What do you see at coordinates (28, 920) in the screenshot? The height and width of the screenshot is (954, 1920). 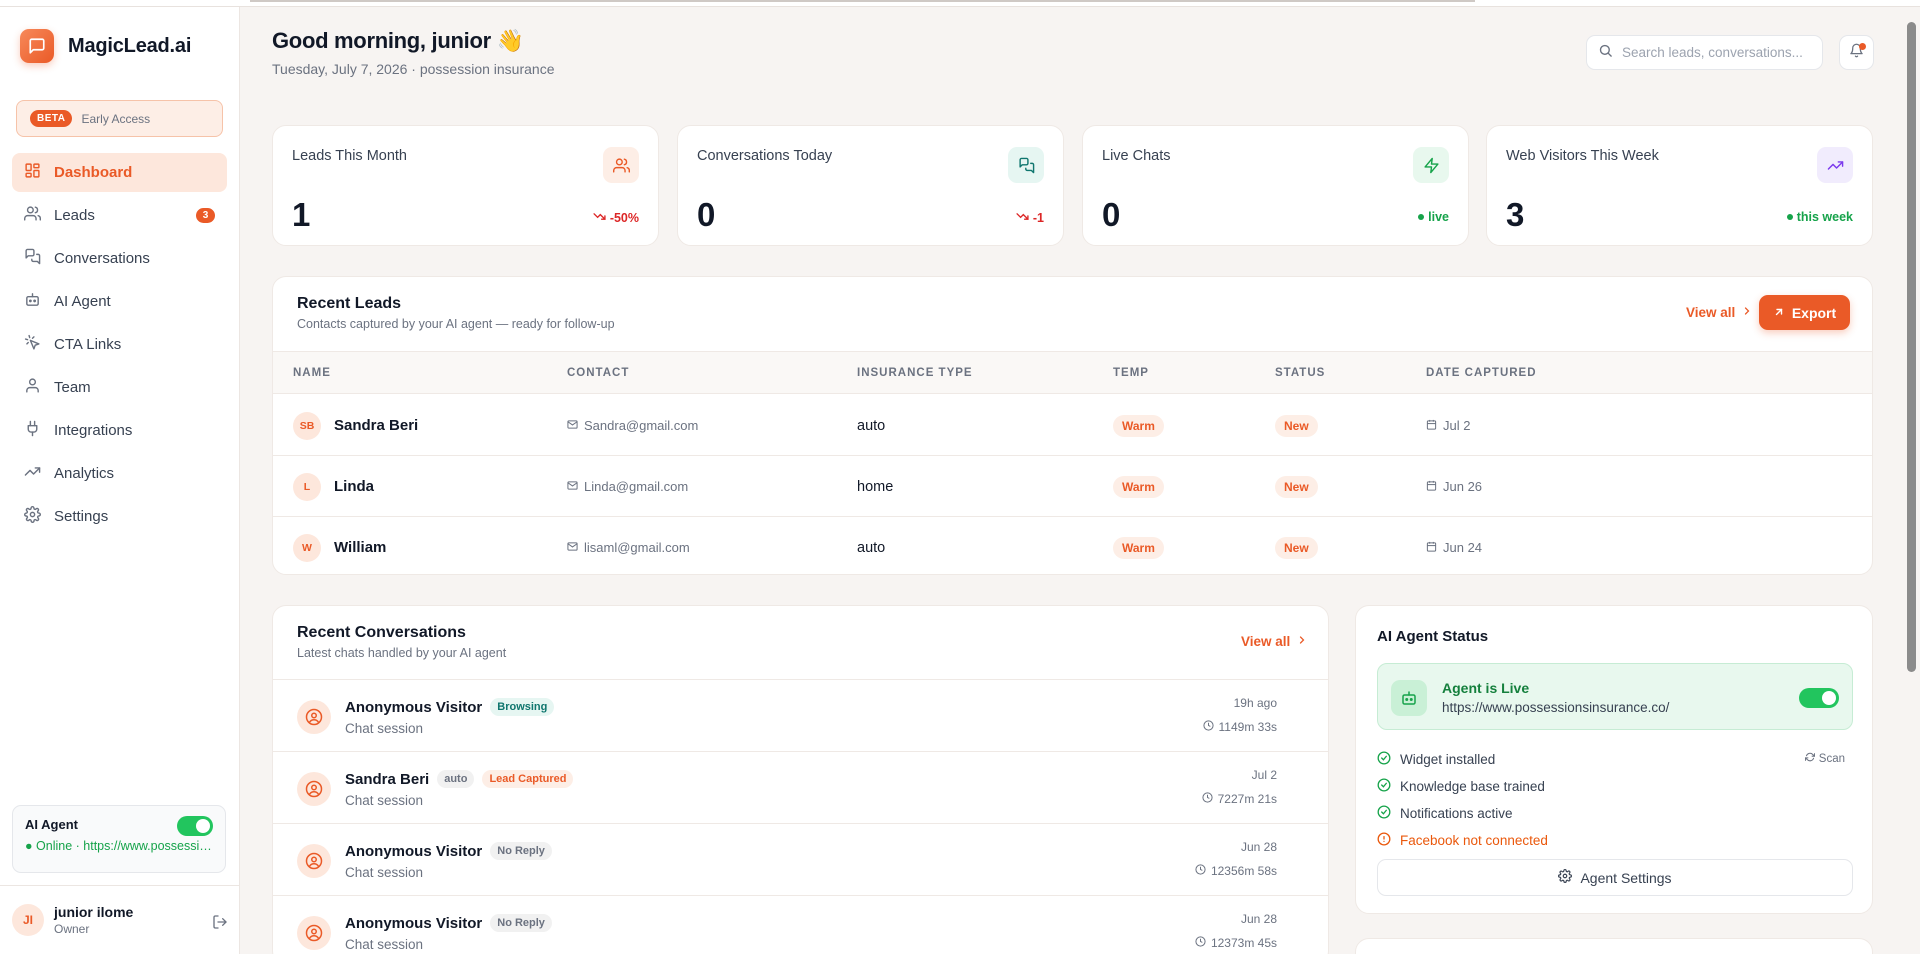 I see `avatar: JI` at bounding box center [28, 920].